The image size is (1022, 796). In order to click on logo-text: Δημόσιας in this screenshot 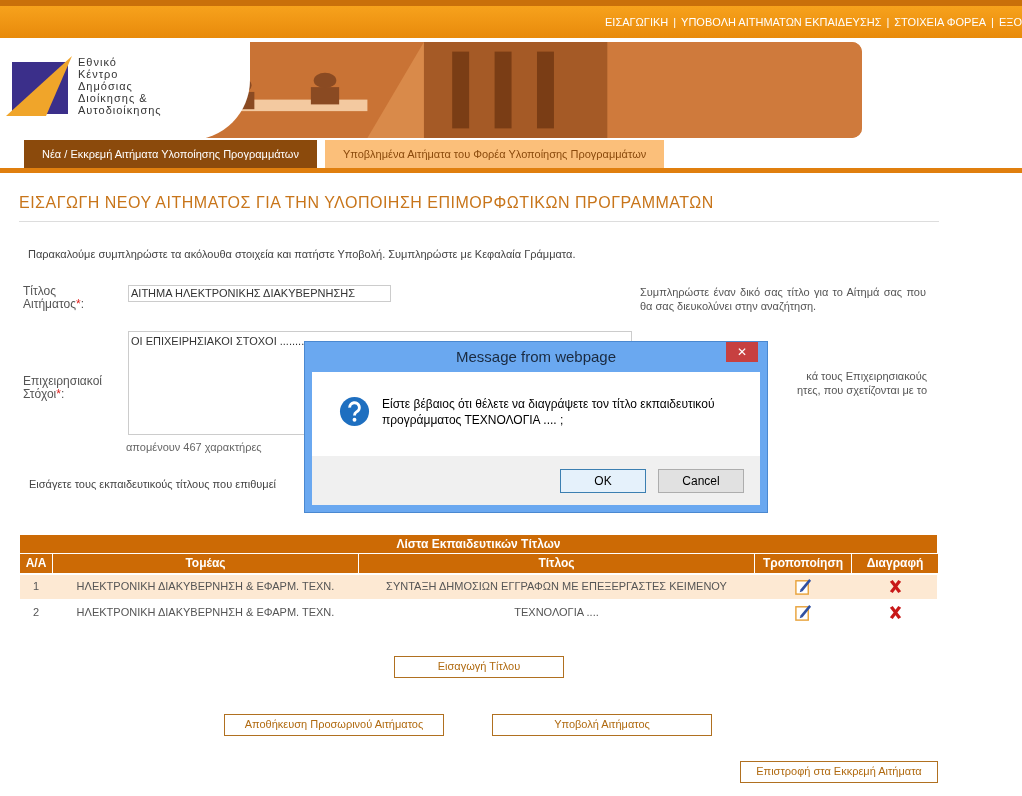, I will do `click(105, 86)`.